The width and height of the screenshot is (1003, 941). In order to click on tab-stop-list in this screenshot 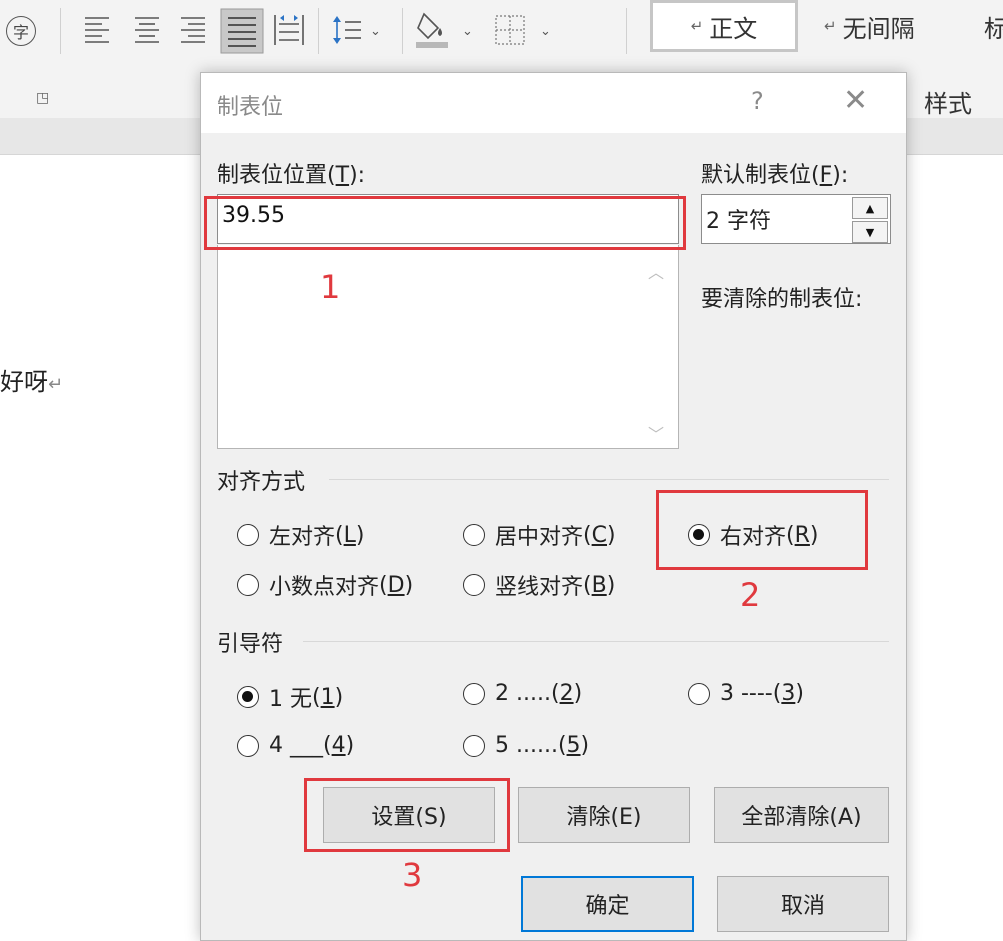, I will do `click(448, 347)`.